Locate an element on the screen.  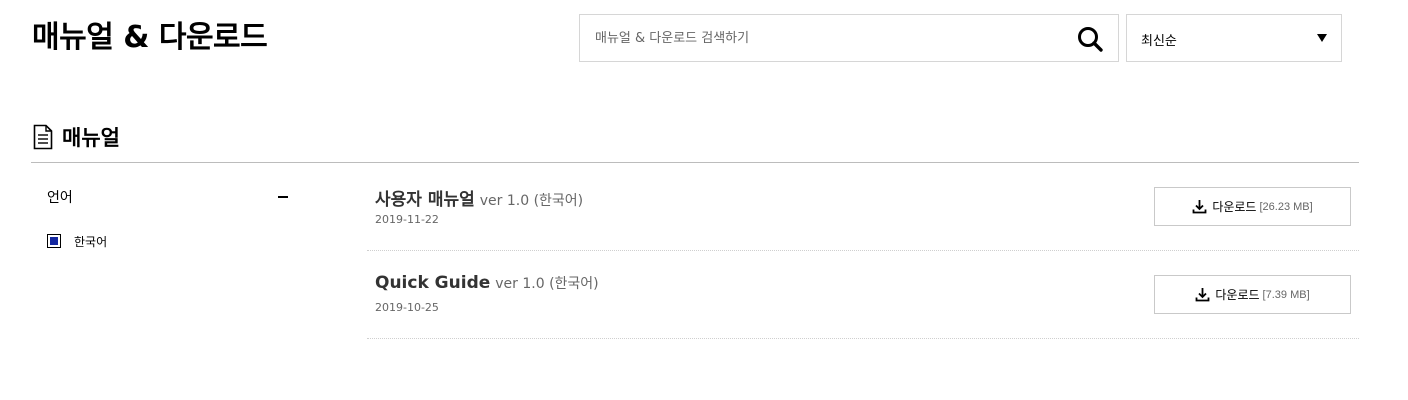
page-title: 매뉴얼 & 다운로드 is located at coordinates (150, 37).